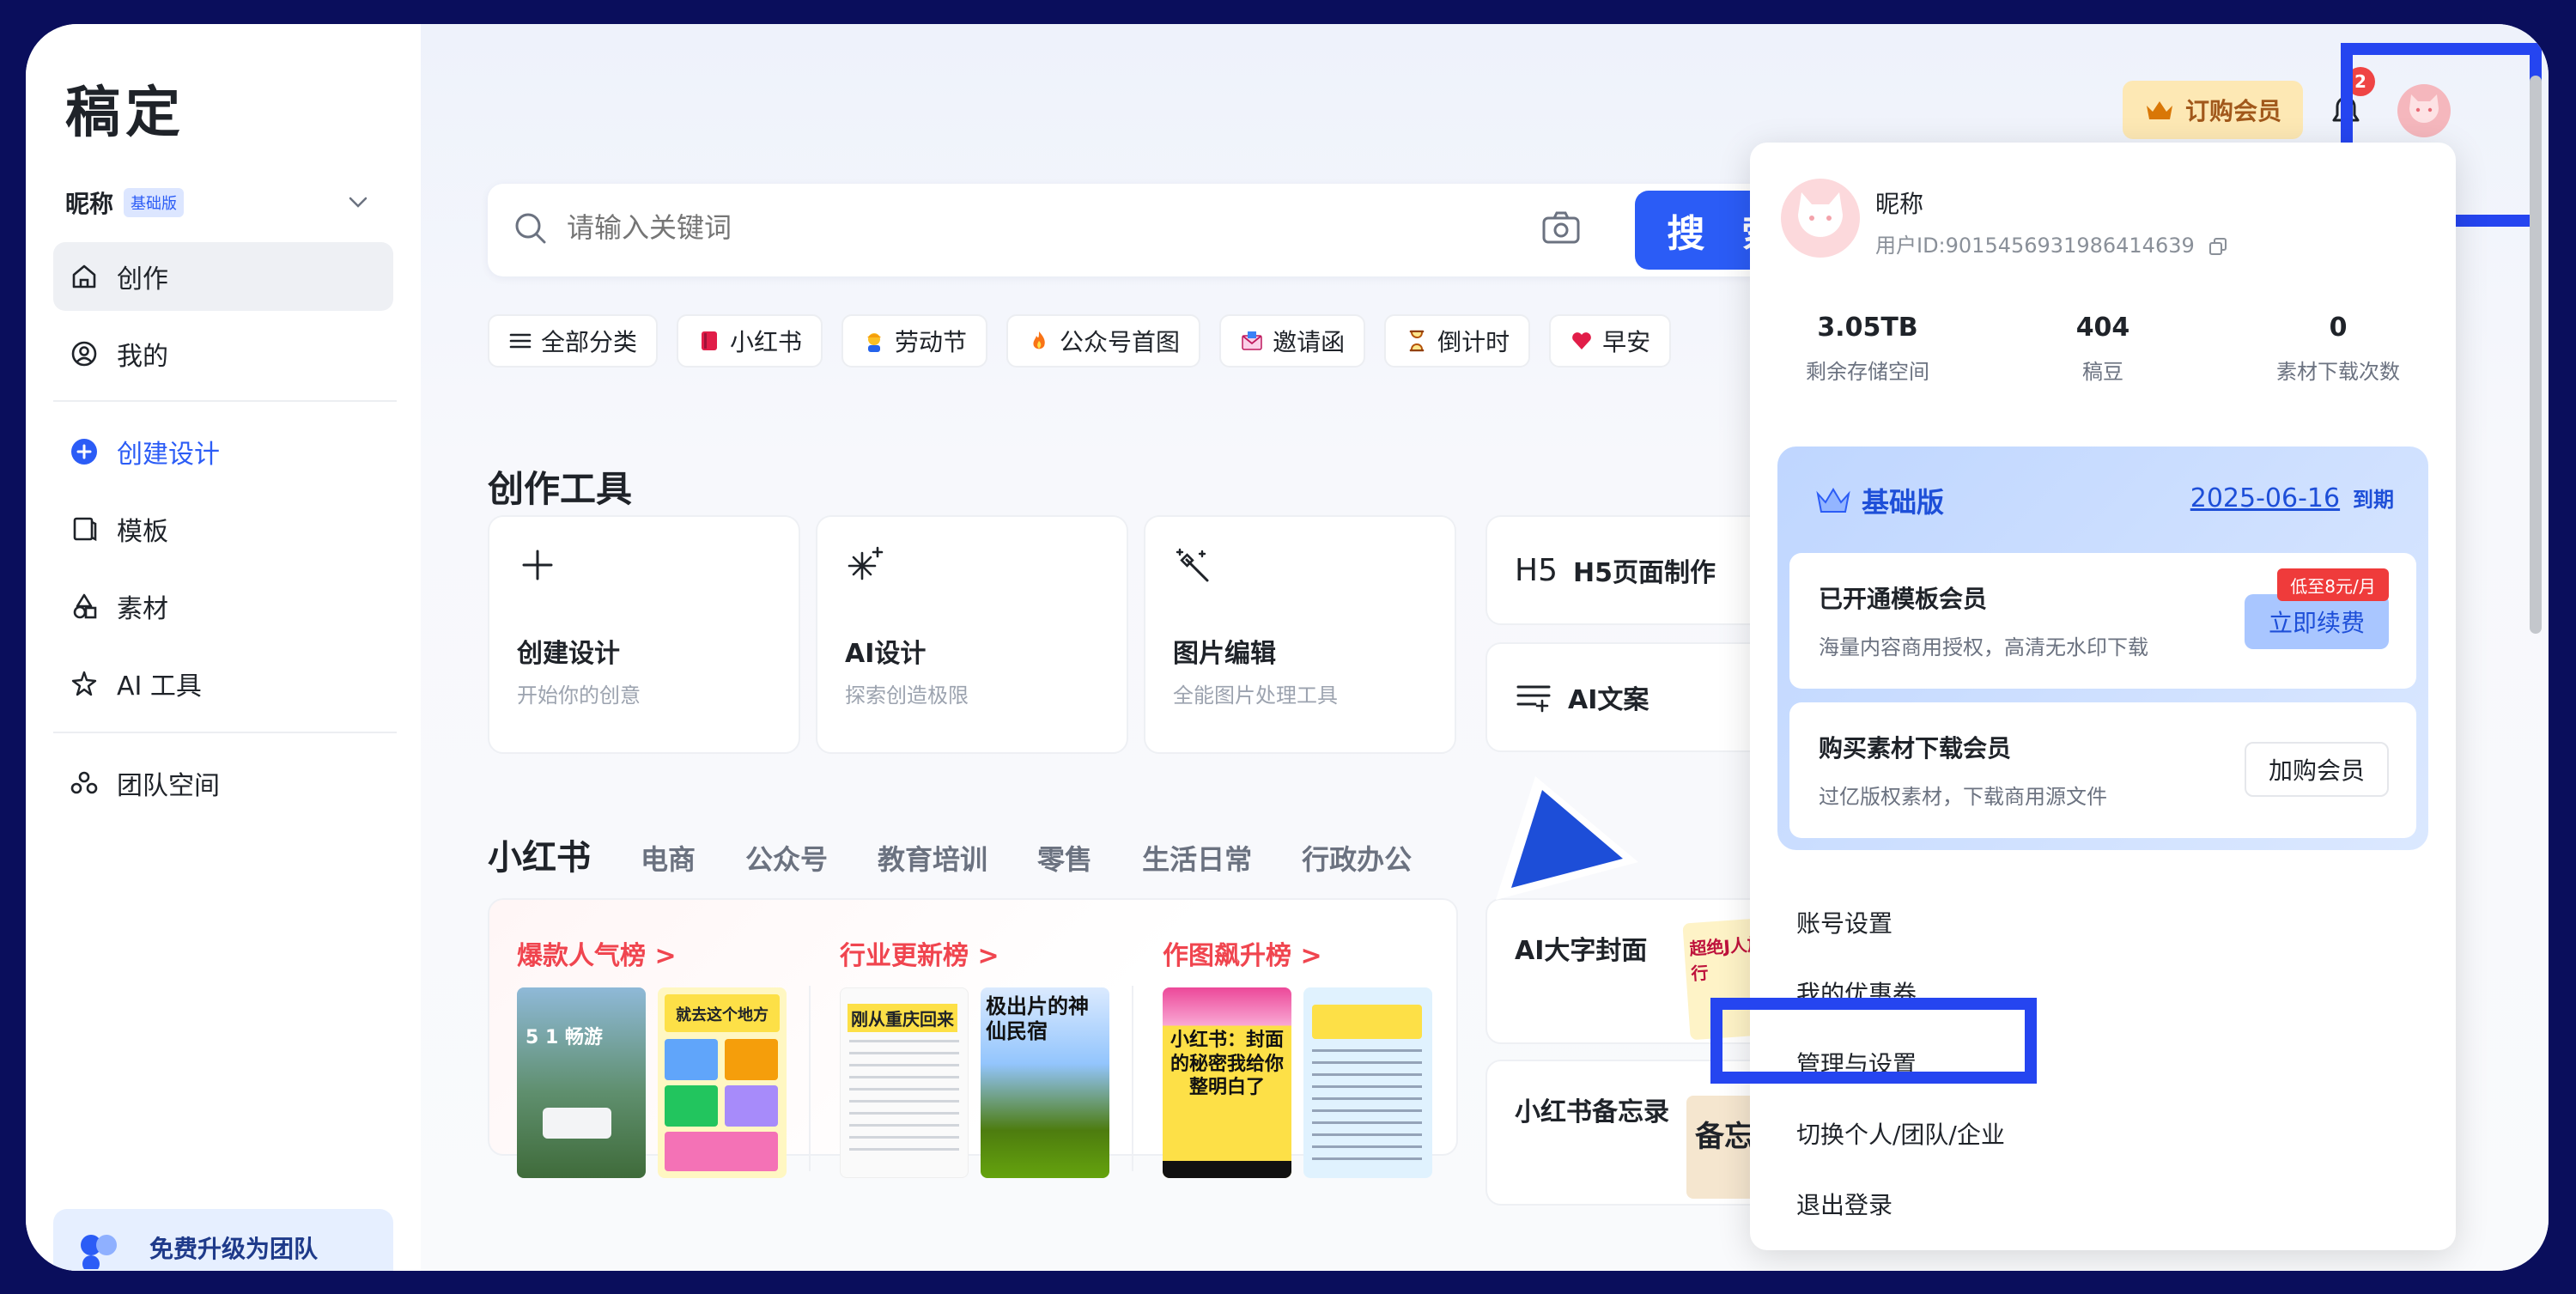  Describe the element at coordinates (143, 357) in the screenshot. I see `sidebar-item-label: 我的` at that location.